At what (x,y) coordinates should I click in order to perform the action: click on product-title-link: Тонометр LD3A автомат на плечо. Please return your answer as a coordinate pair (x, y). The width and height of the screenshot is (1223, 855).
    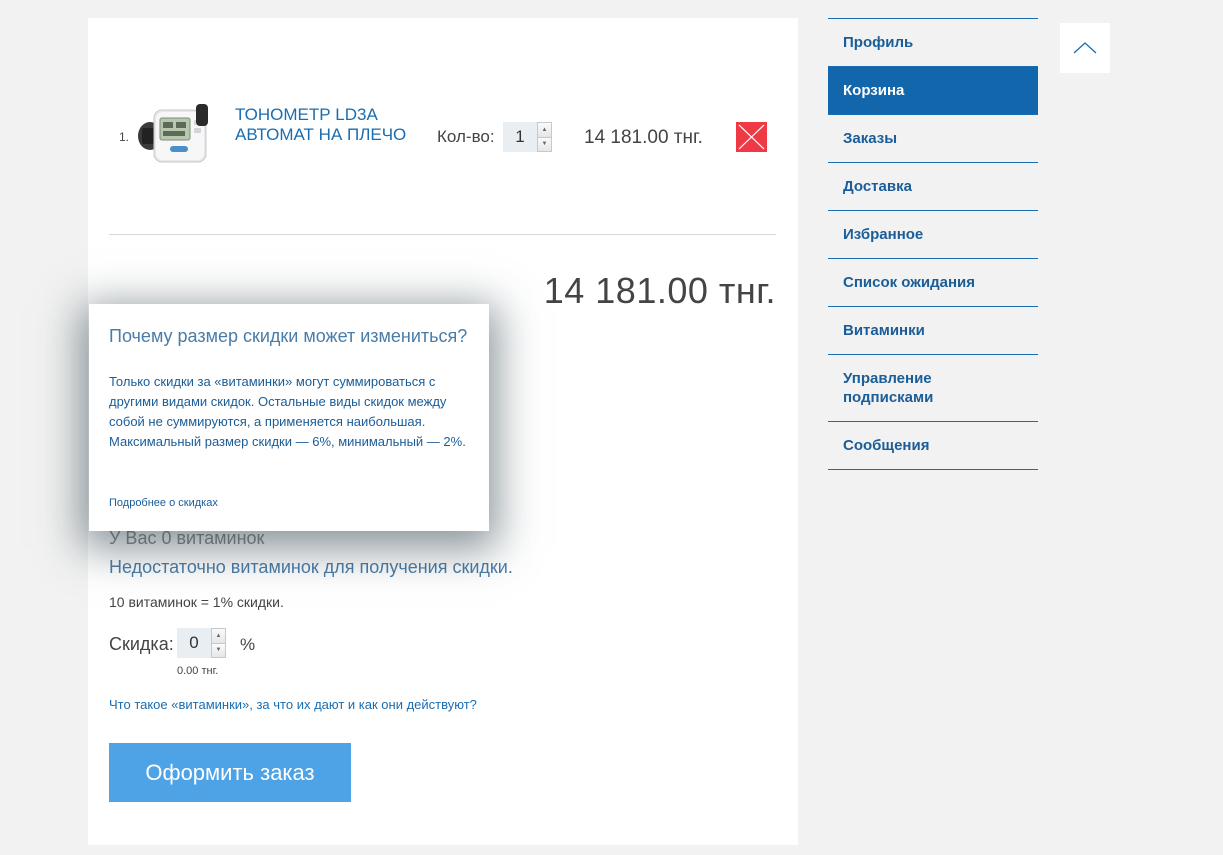
    Looking at the image, I should click on (325, 125).